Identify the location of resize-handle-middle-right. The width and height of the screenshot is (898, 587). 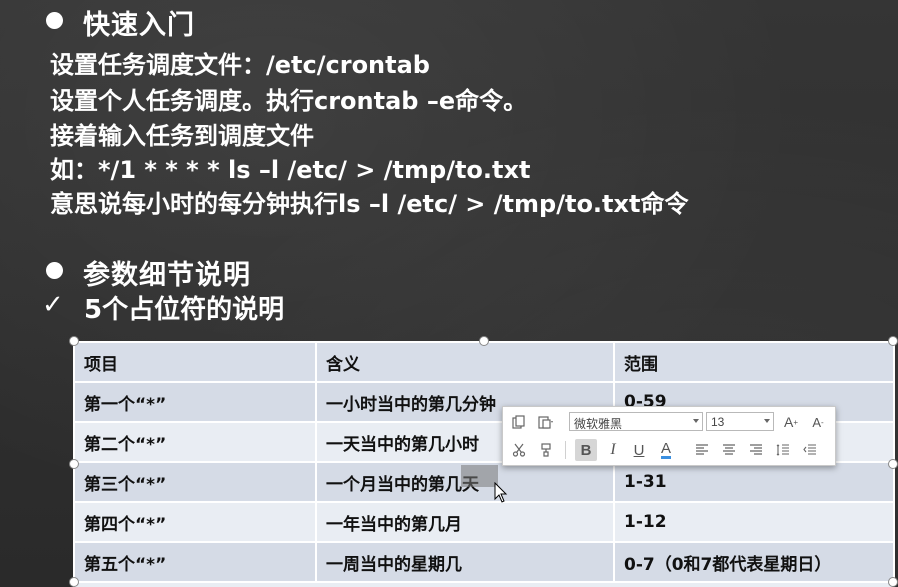
(893, 464).